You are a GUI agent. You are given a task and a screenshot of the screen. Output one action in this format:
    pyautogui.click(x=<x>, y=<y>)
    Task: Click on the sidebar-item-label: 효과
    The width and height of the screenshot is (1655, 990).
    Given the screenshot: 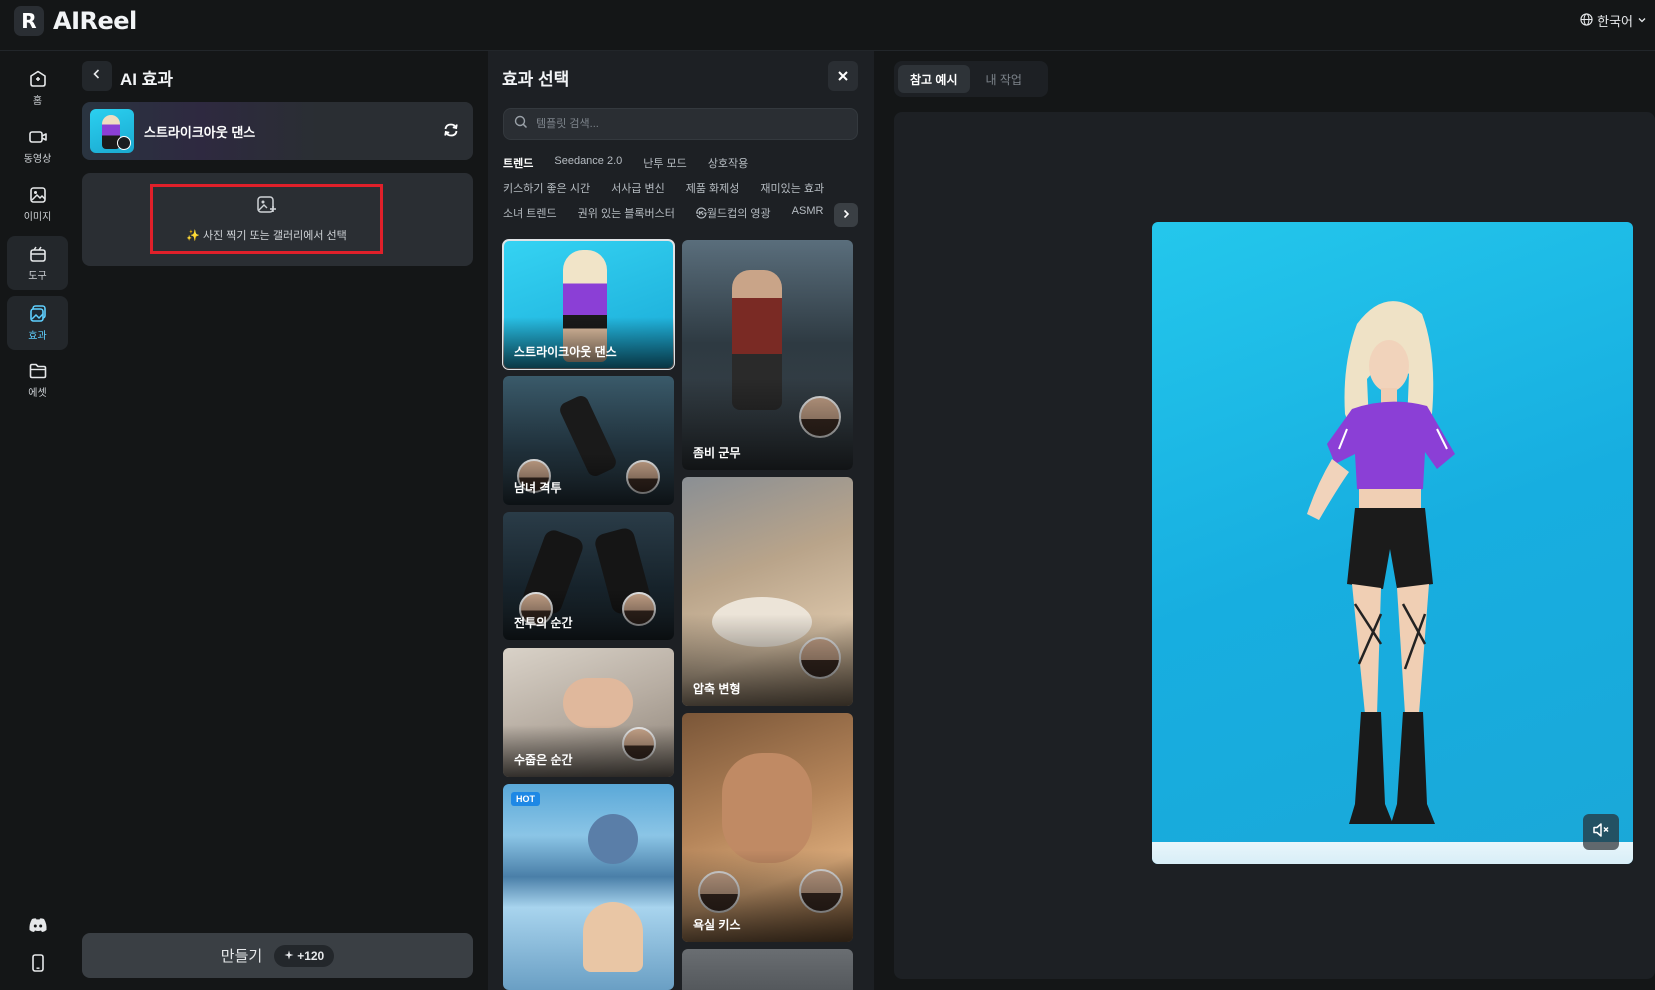 What is the action you would take?
    pyautogui.click(x=37, y=336)
    